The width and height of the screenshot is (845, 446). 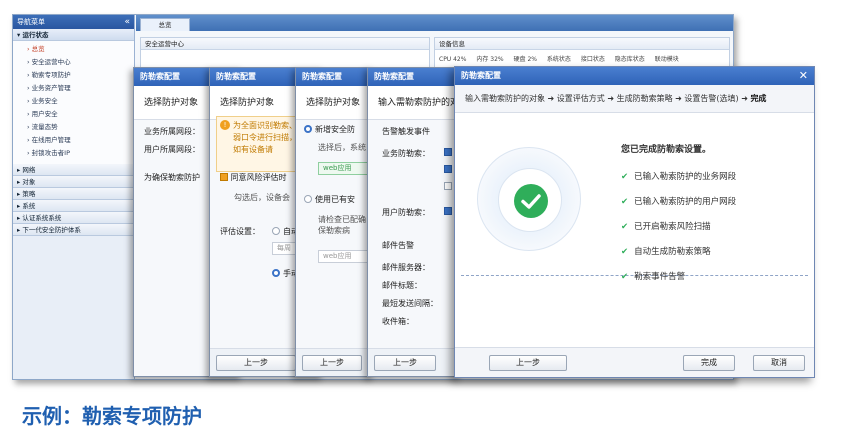 I want to click on nav-header: 导航菜单 «, so click(x=73, y=22).